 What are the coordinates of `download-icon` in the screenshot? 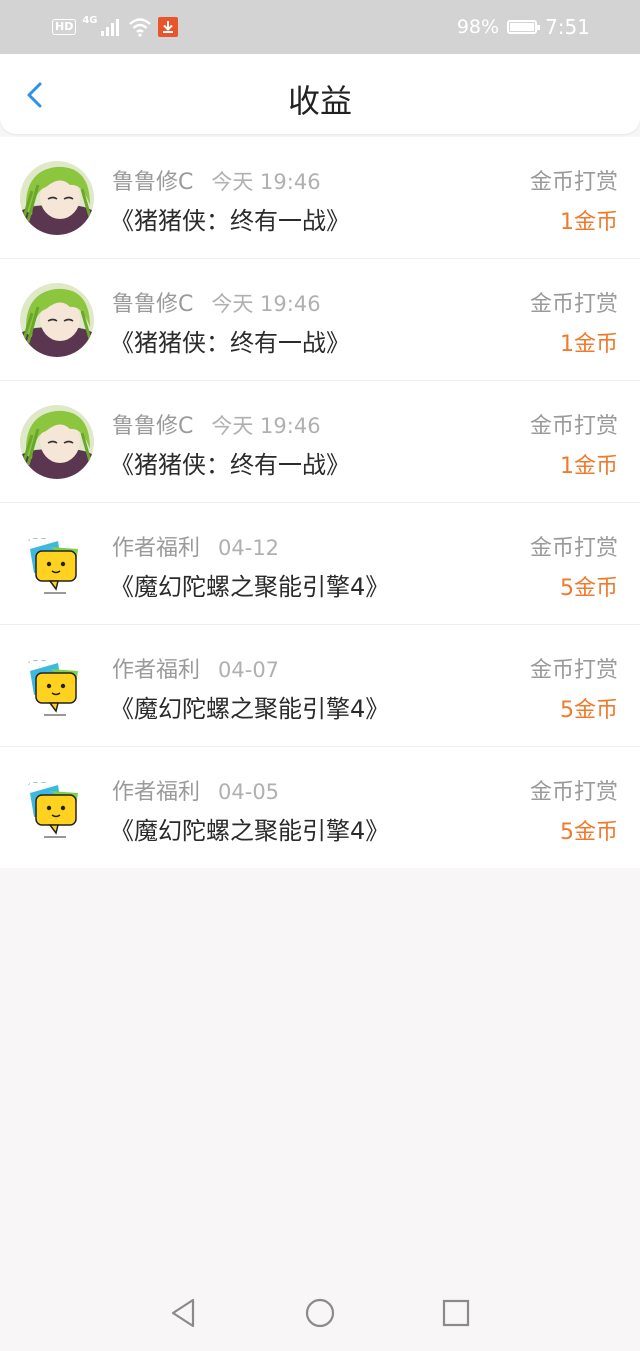 It's located at (167, 27).